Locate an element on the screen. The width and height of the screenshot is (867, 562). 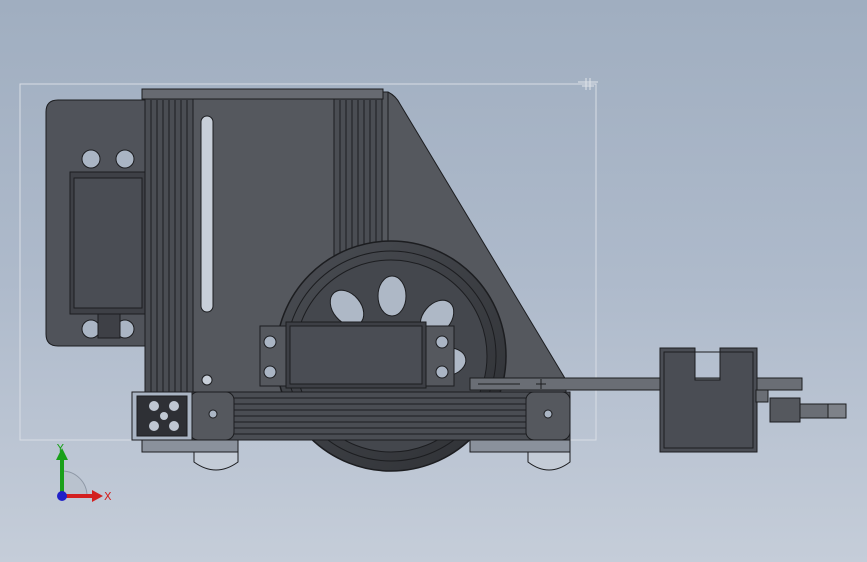
top-cap is located at coordinates (262, 94).